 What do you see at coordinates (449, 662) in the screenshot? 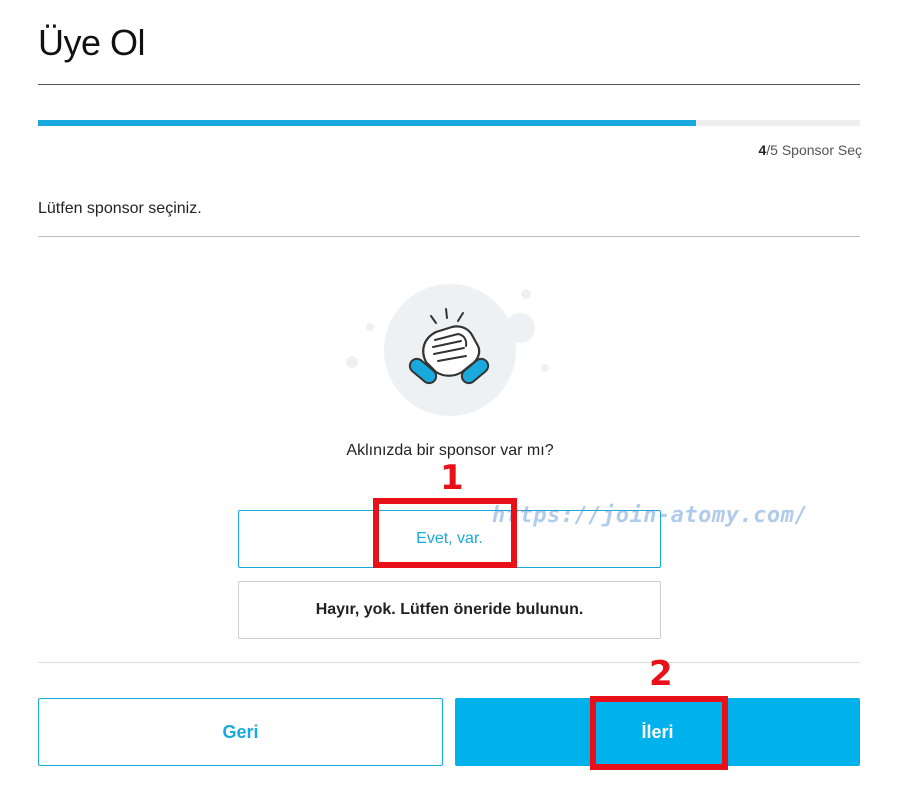
I see `footer-divider` at bounding box center [449, 662].